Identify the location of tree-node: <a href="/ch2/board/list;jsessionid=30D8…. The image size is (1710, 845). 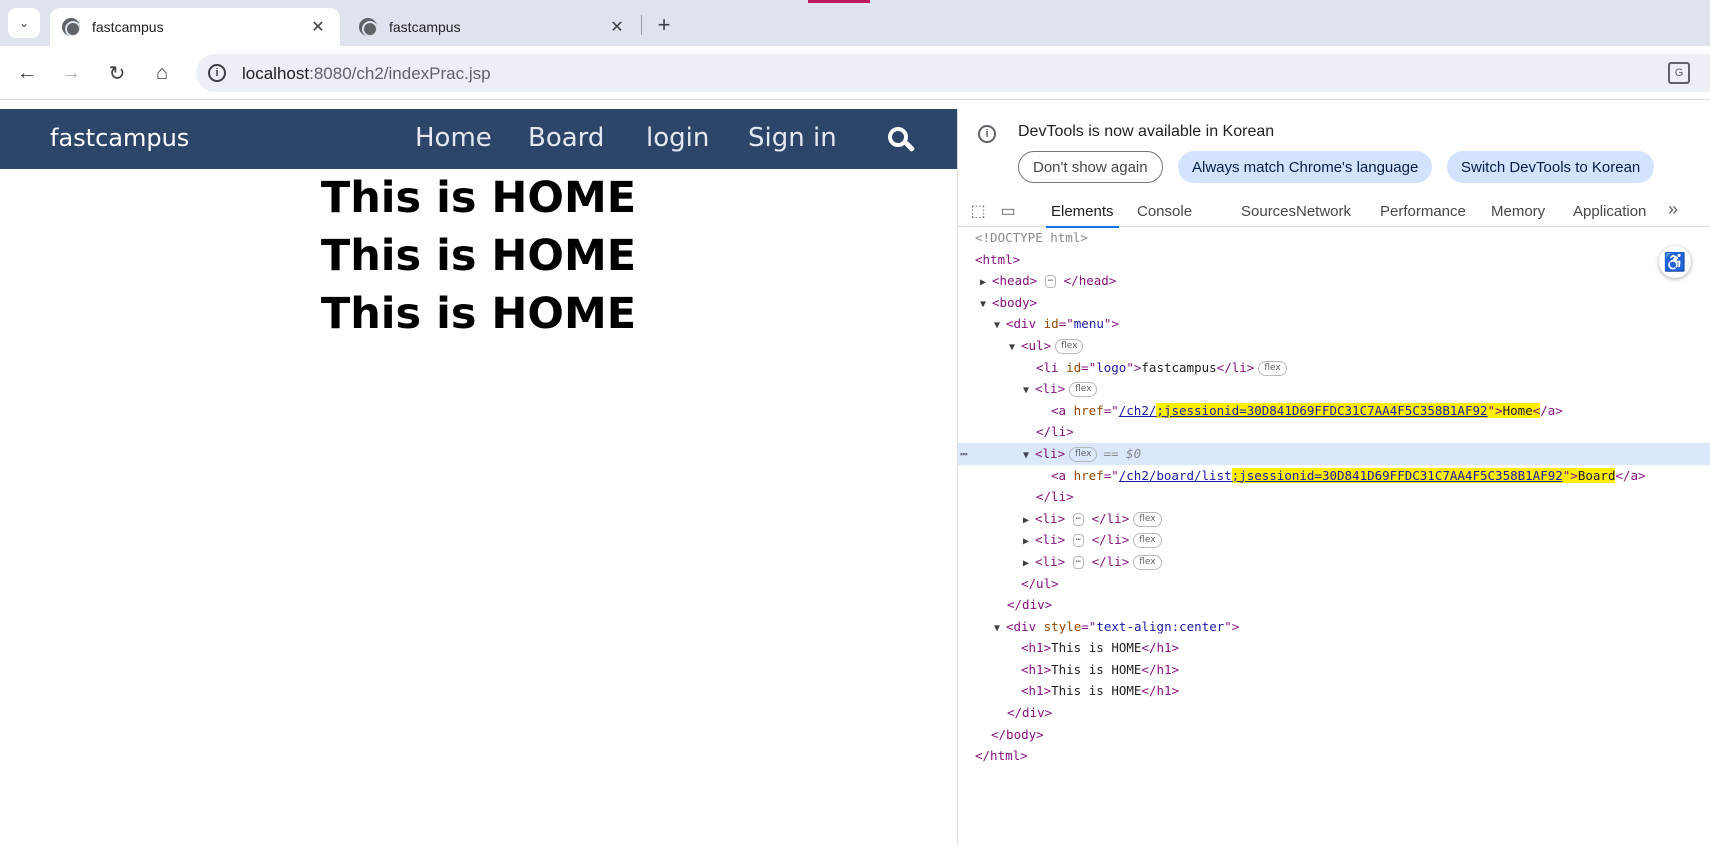
(1334, 476).